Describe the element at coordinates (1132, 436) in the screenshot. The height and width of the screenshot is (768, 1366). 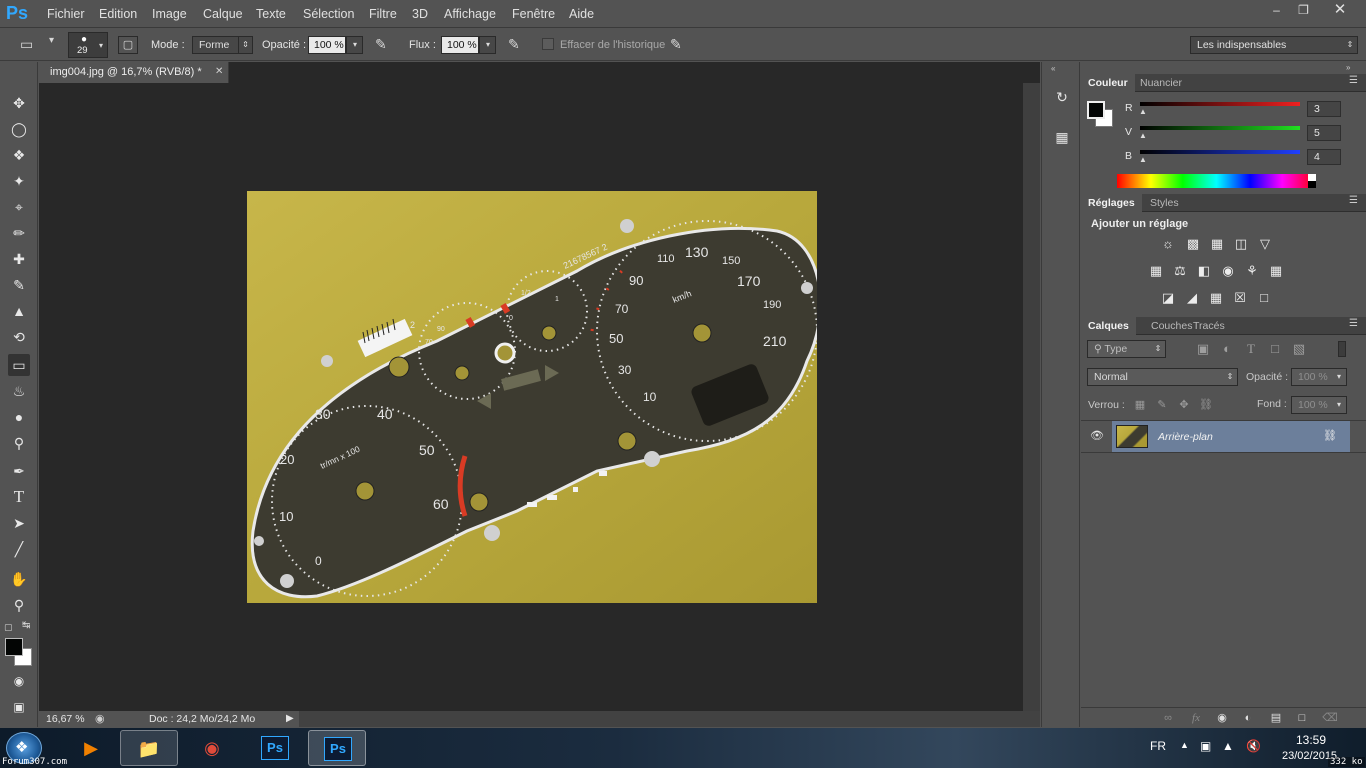
I see `layer-thumbnail` at that location.